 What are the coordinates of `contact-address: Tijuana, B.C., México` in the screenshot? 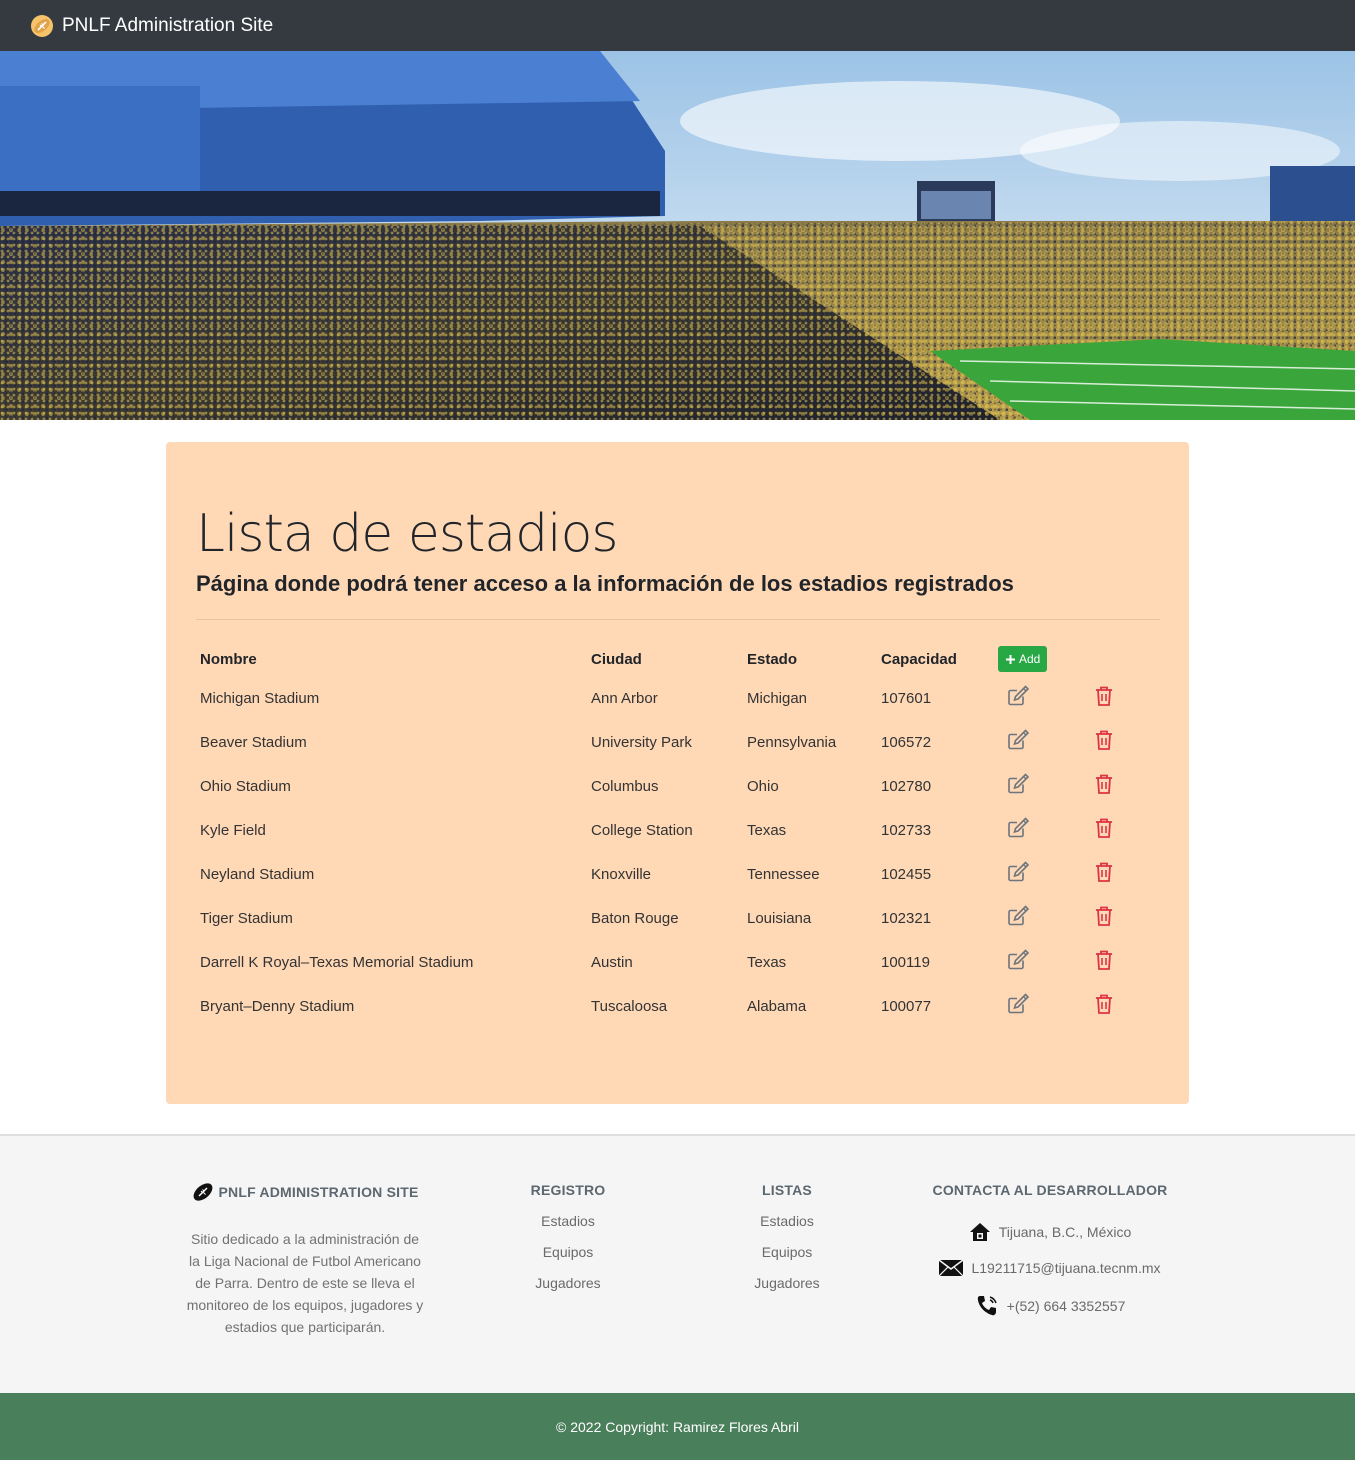 It's located at (1050, 1232).